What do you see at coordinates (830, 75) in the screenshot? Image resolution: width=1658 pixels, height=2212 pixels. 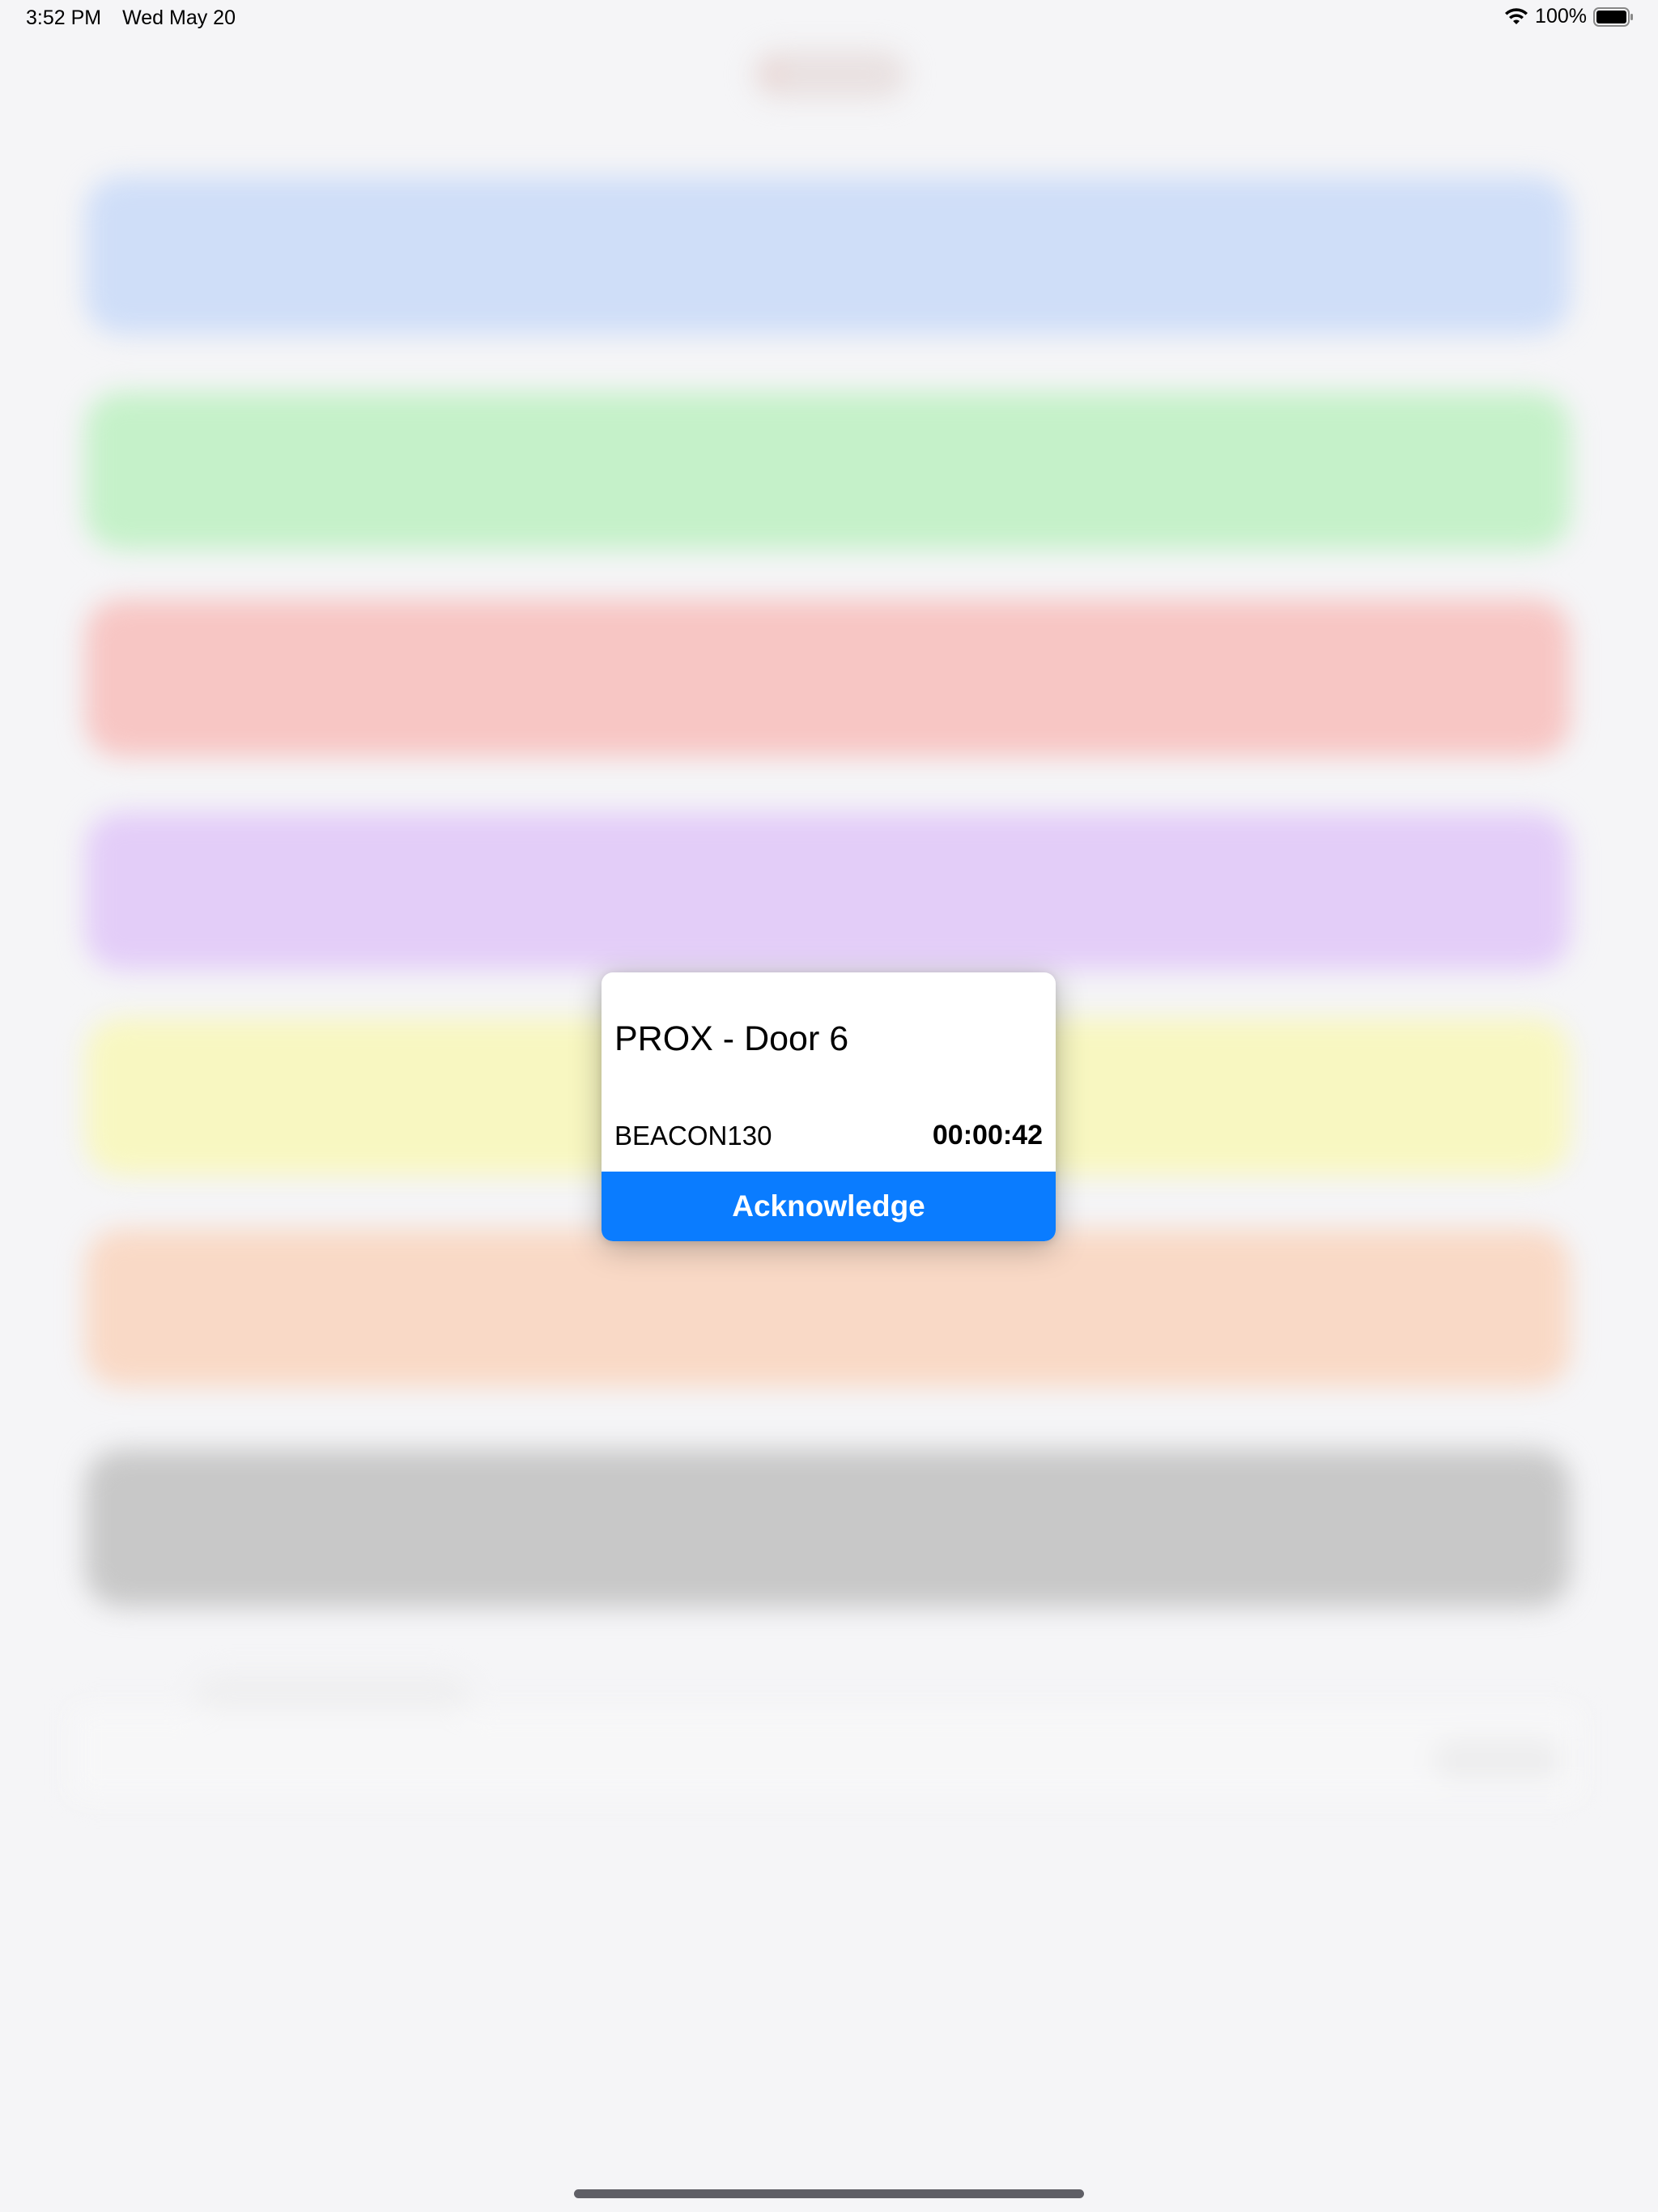 I see `background-title` at bounding box center [830, 75].